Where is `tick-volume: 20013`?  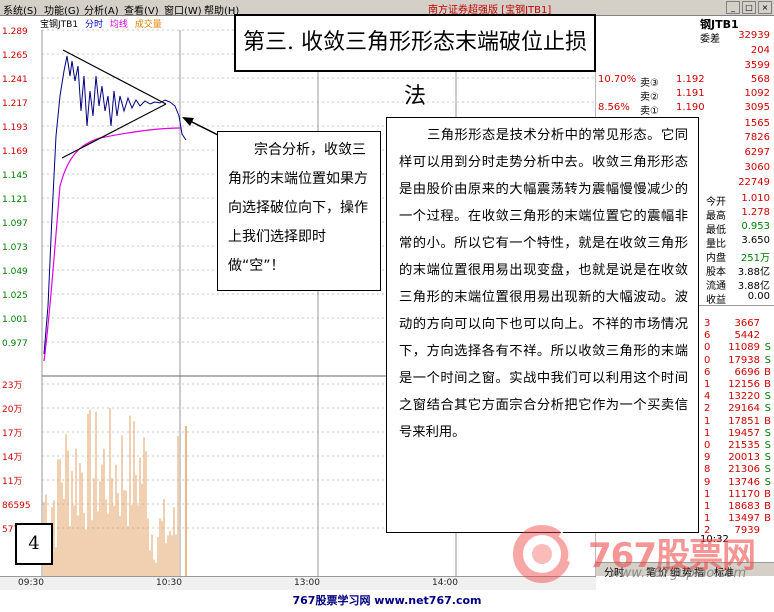 tick-volume: 20013 is located at coordinates (744, 458).